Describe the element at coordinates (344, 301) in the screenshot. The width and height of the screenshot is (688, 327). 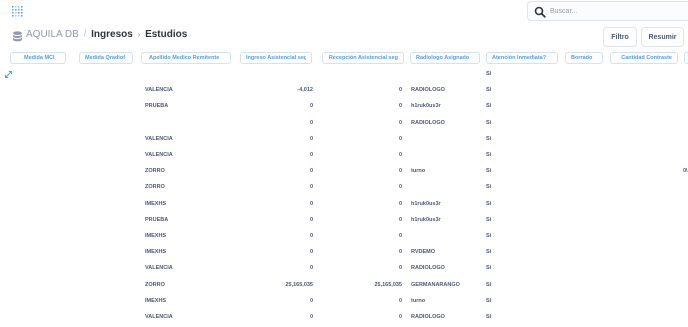
I see `table-row: IMEXHS 0 0 turno Si` at that location.